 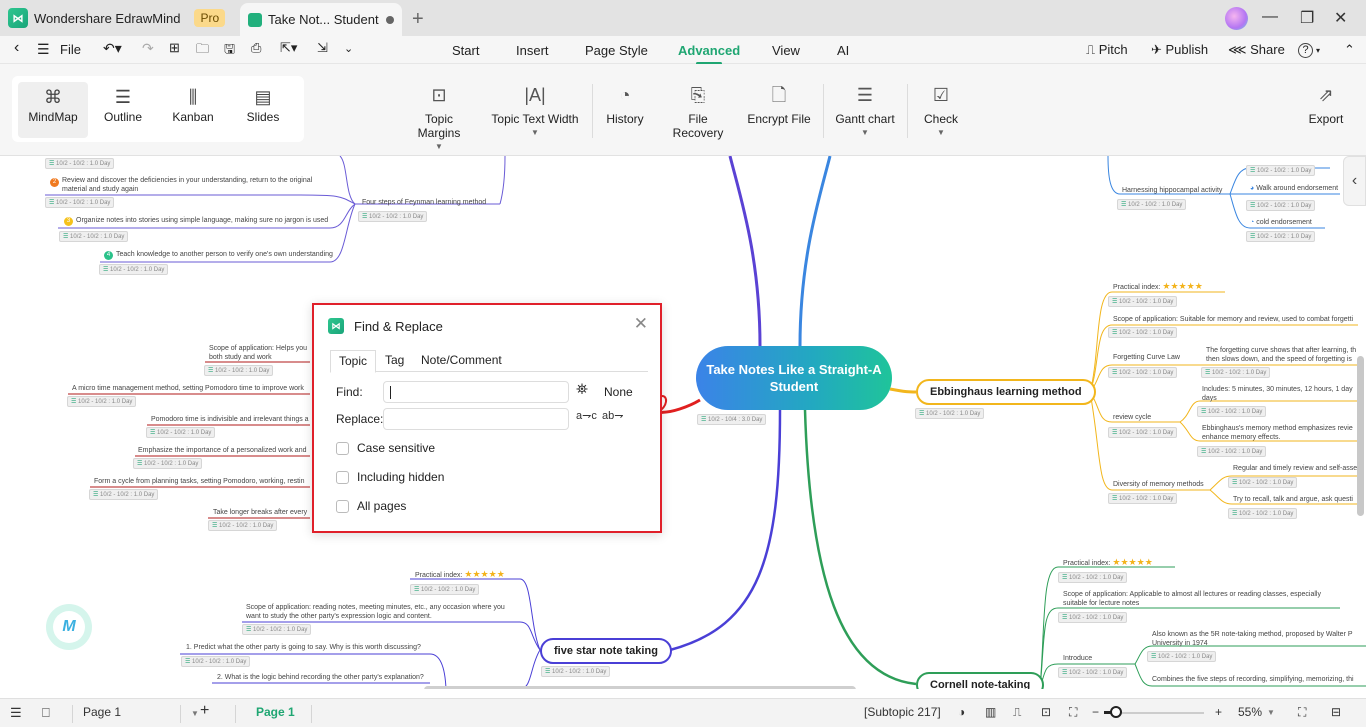 What do you see at coordinates (1006, 392) in the screenshot?
I see `main-topic-ebbinghaus: Ebbinghaus learning method` at bounding box center [1006, 392].